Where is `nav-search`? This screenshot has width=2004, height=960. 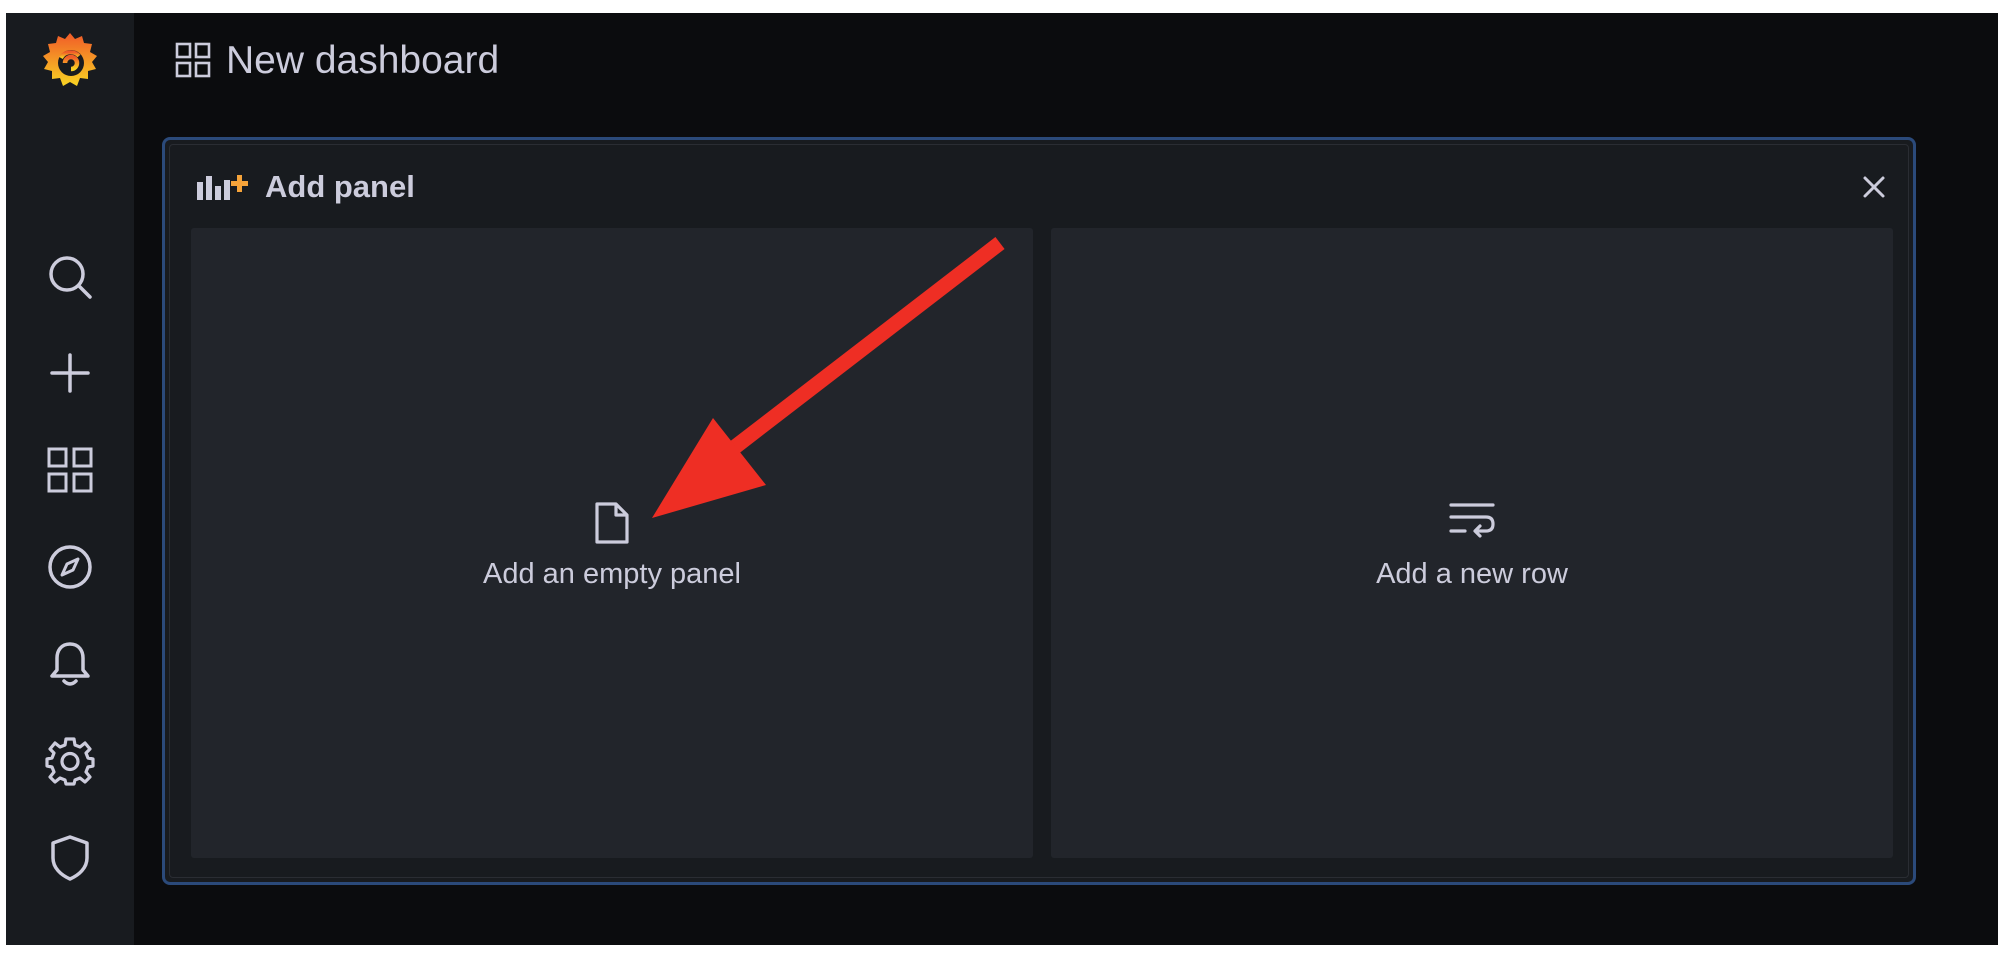
nav-search is located at coordinates (70, 277).